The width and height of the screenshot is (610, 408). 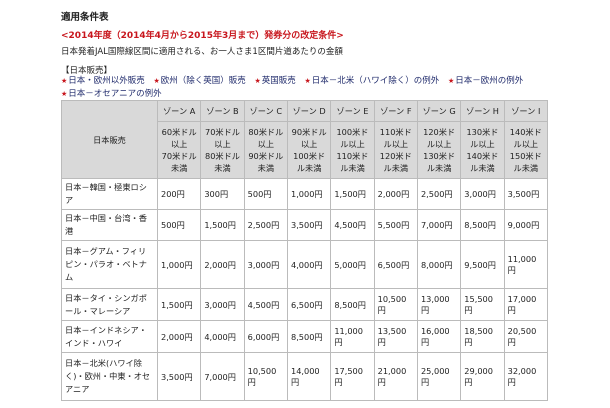 What do you see at coordinates (85, 17) in the screenshot?
I see `page-title: 適用条件表` at bounding box center [85, 17].